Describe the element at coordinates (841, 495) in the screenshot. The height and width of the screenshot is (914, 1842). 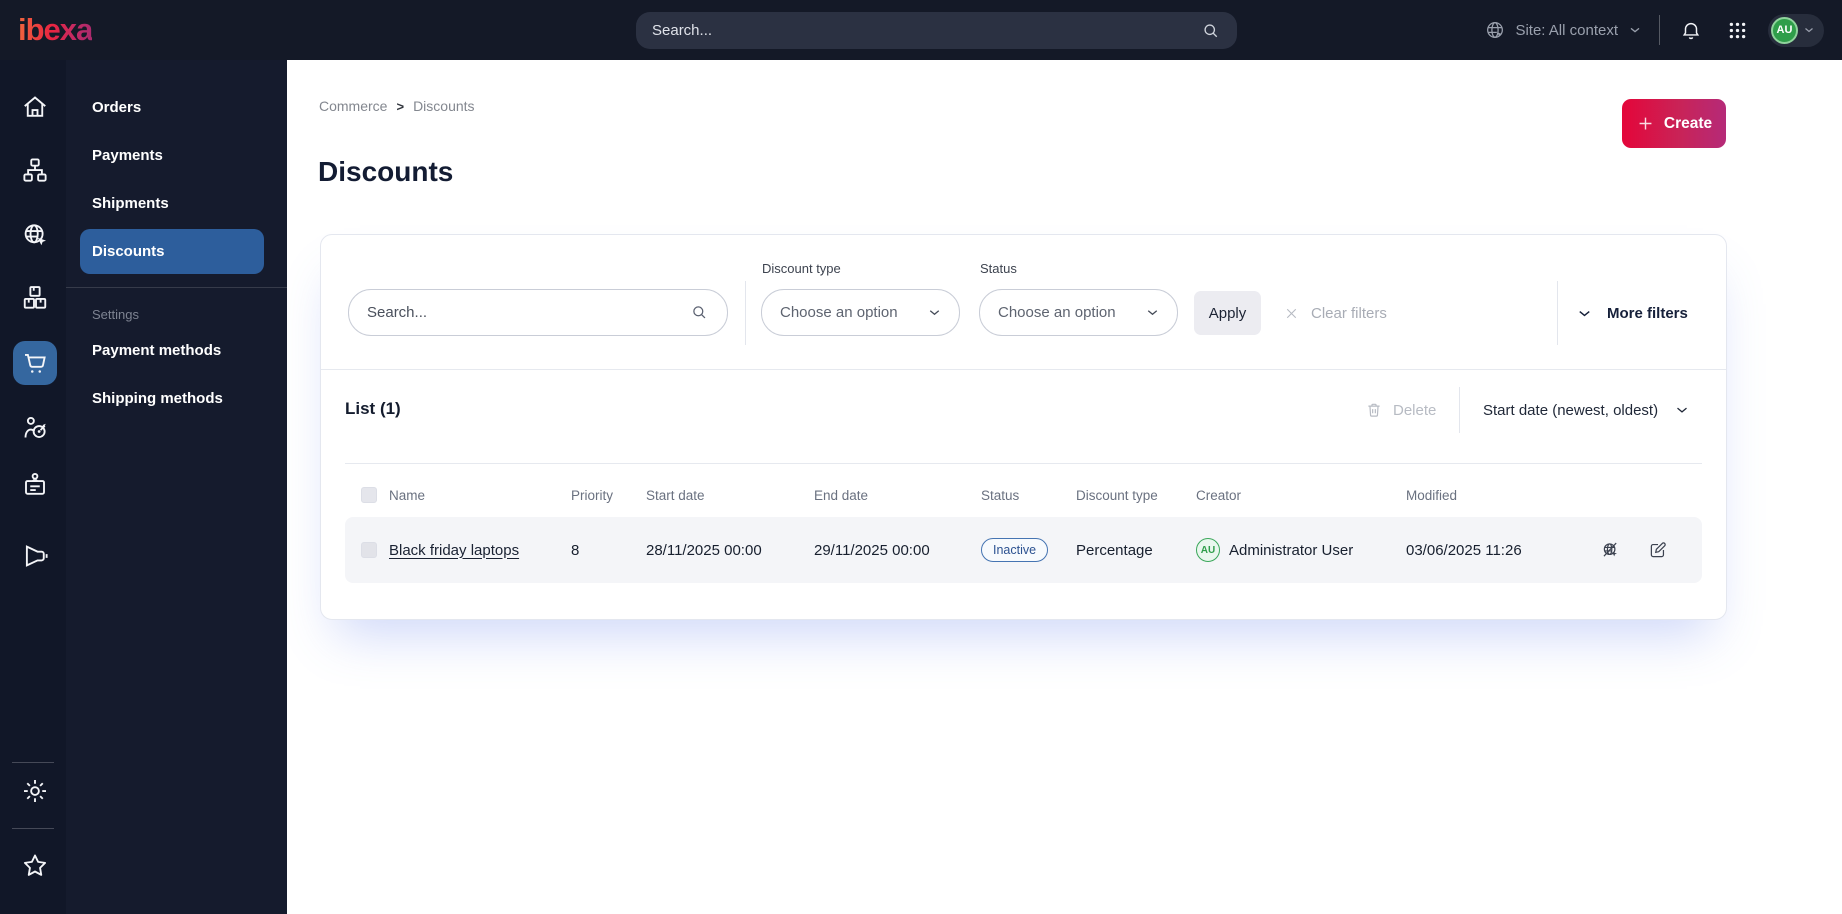
I see `column-header-end-date: End date` at that location.